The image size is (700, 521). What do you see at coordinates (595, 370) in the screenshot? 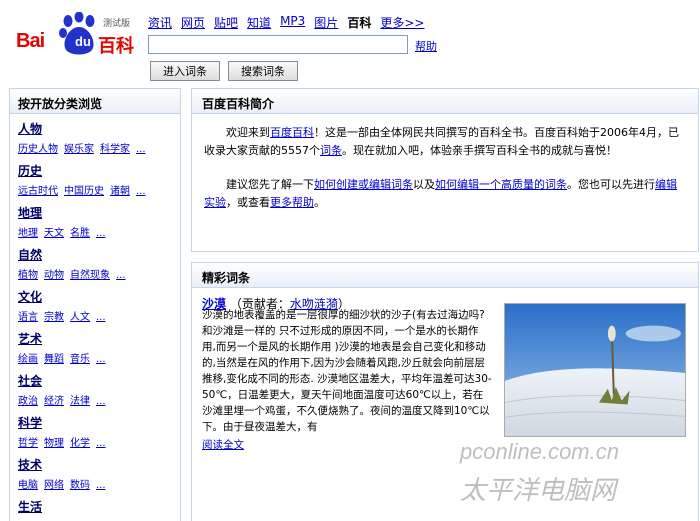
I see `desert-photo` at bounding box center [595, 370].